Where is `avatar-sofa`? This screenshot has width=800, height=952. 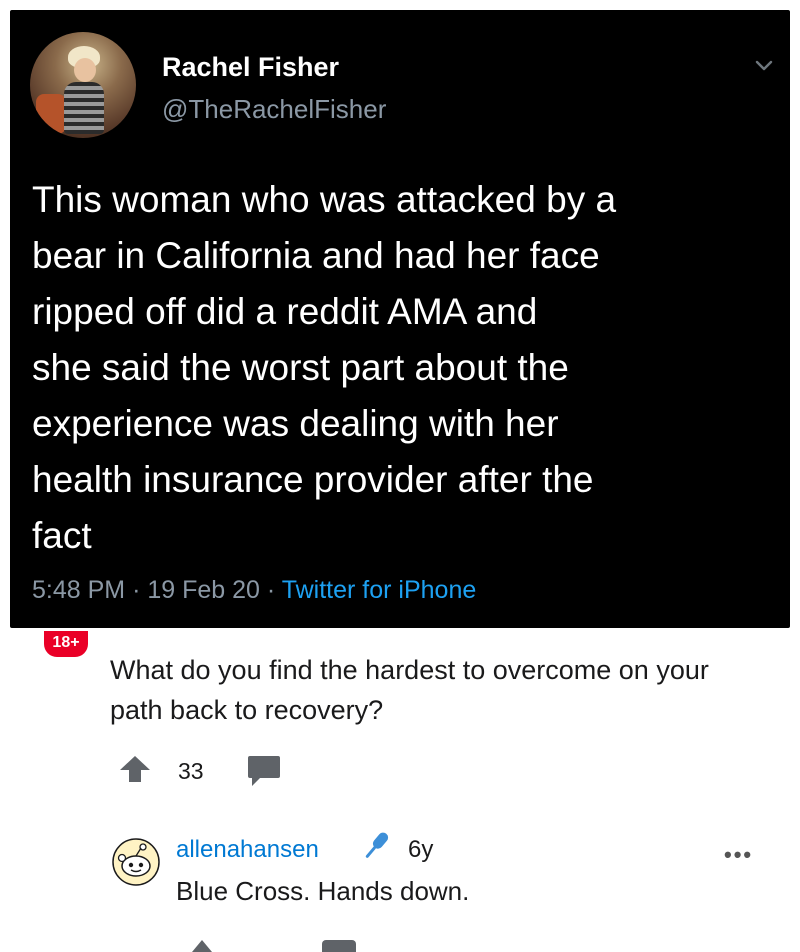 avatar-sofa is located at coordinates (51, 114).